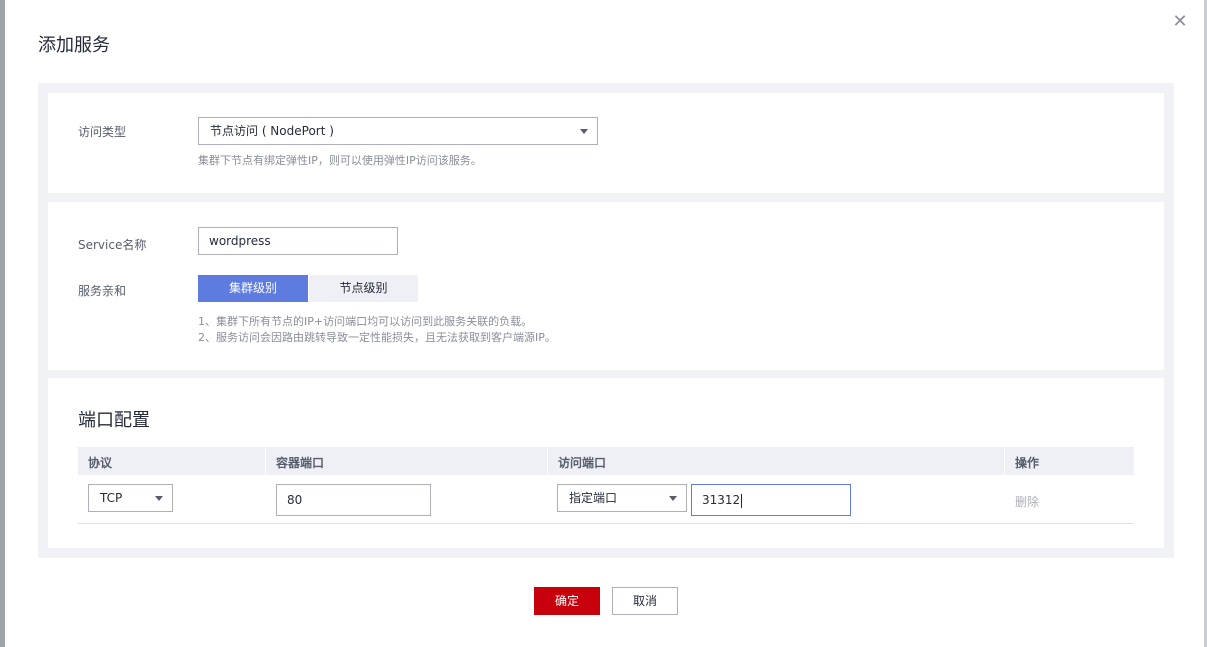 This screenshot has width=1207, height=647. I want to click on container-port-input: 80, so click(353, 500).